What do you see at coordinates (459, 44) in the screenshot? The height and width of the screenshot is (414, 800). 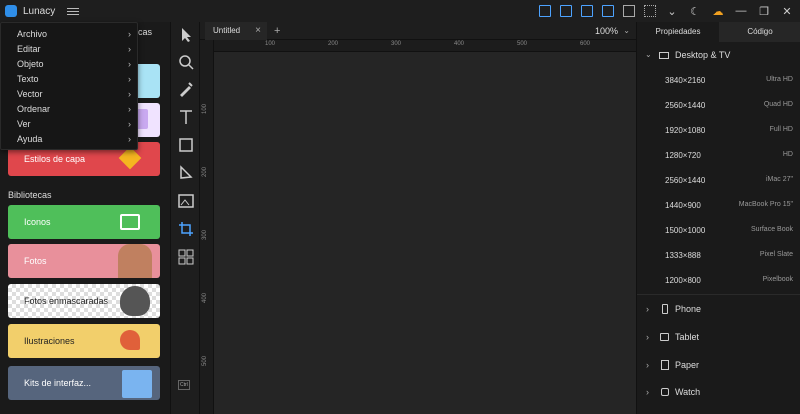 I see `ruler-label: 400` at bounding box center [459, 44].